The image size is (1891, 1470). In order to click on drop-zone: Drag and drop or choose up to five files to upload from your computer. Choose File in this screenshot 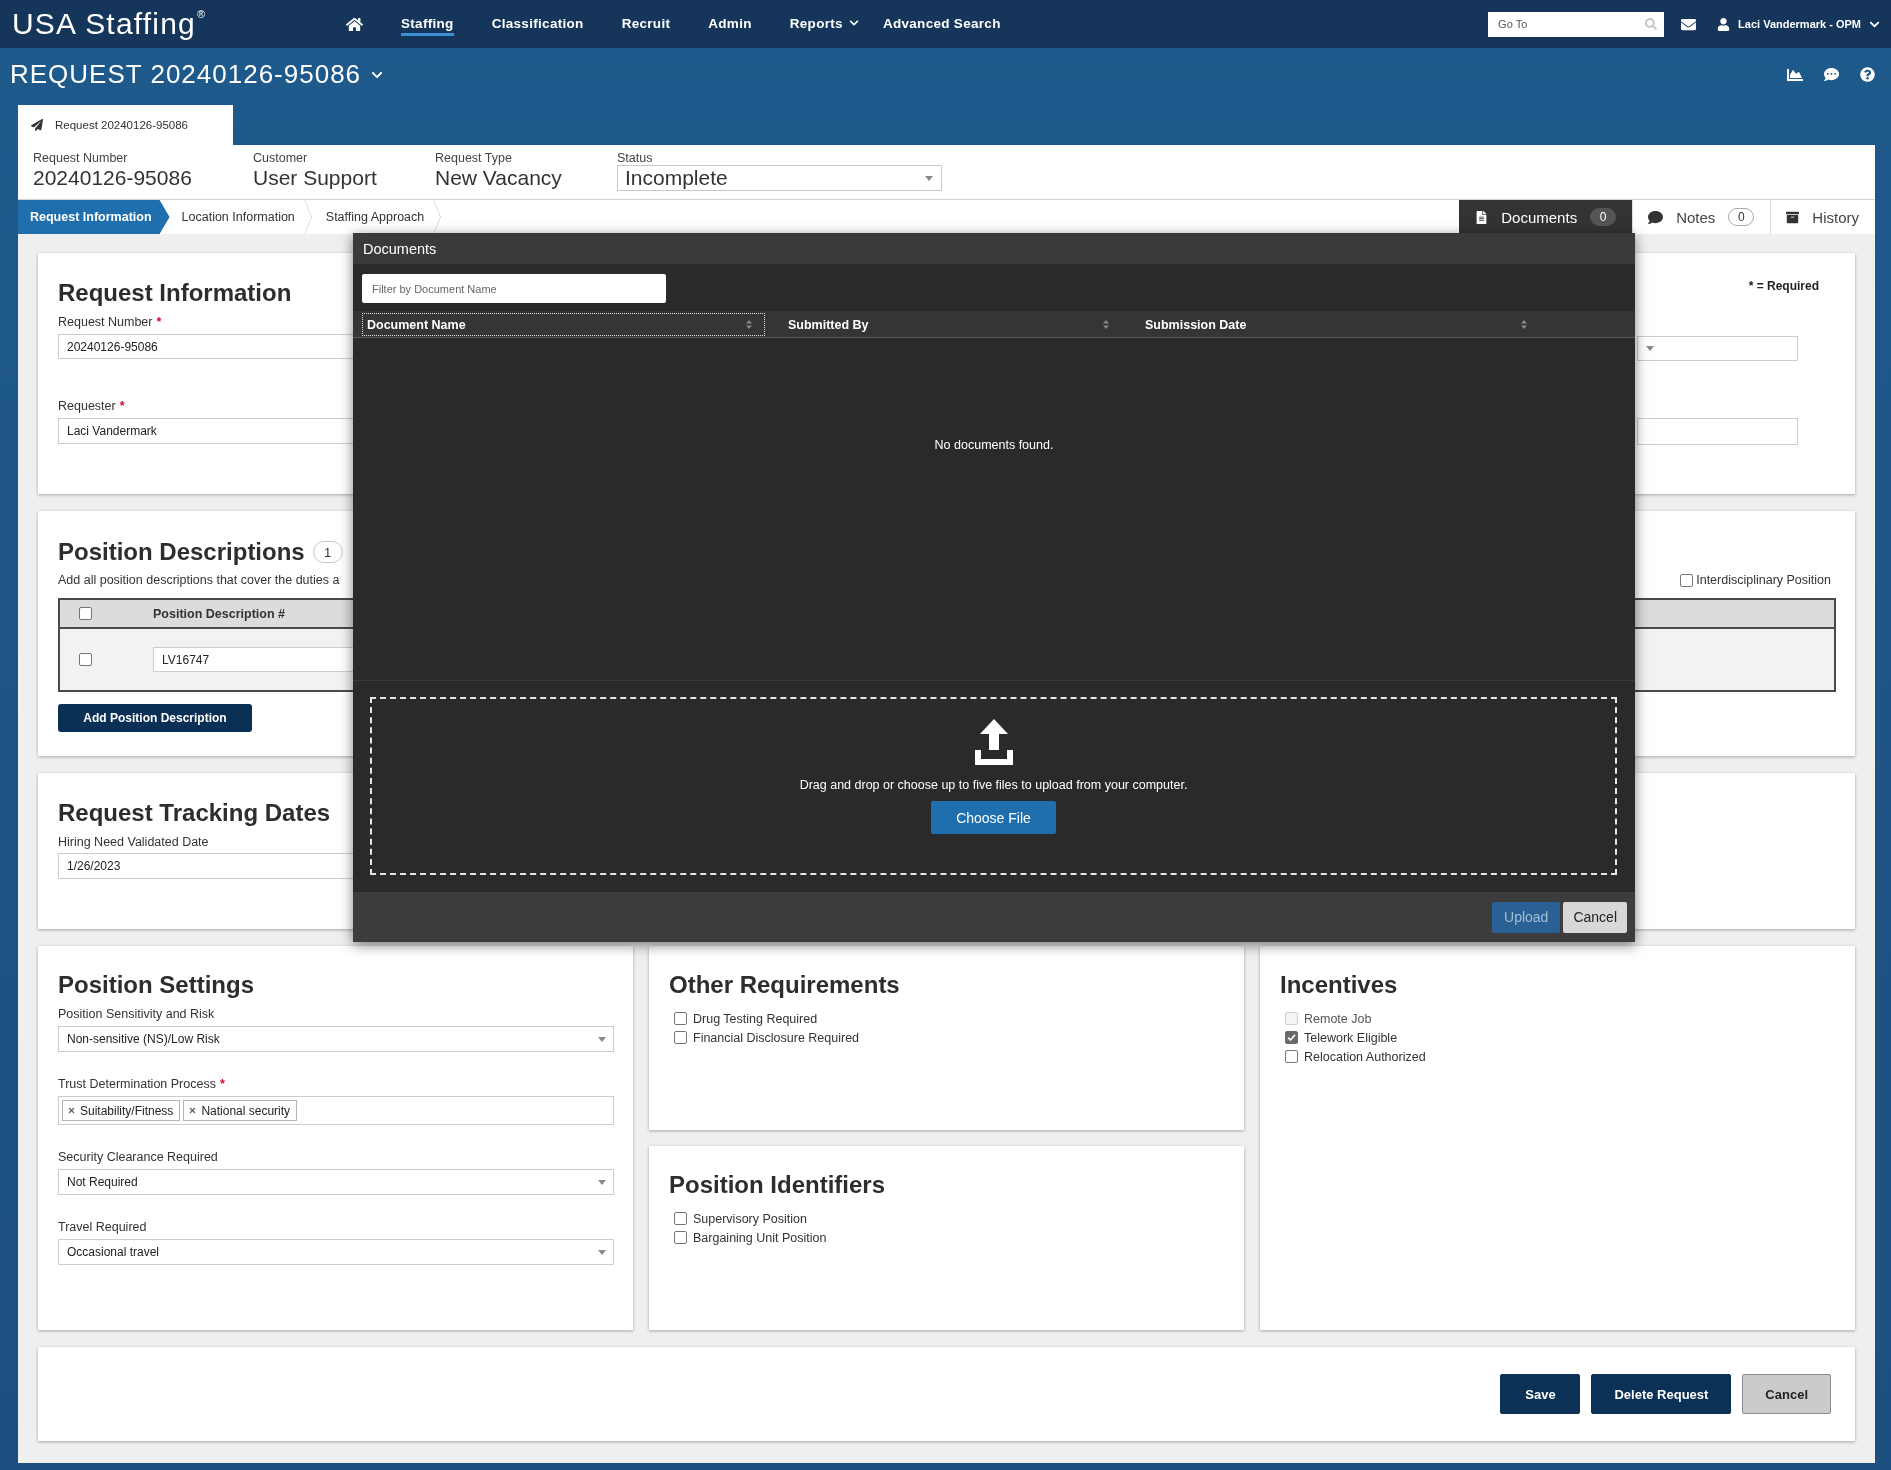, I will do `click(993, 786)`.